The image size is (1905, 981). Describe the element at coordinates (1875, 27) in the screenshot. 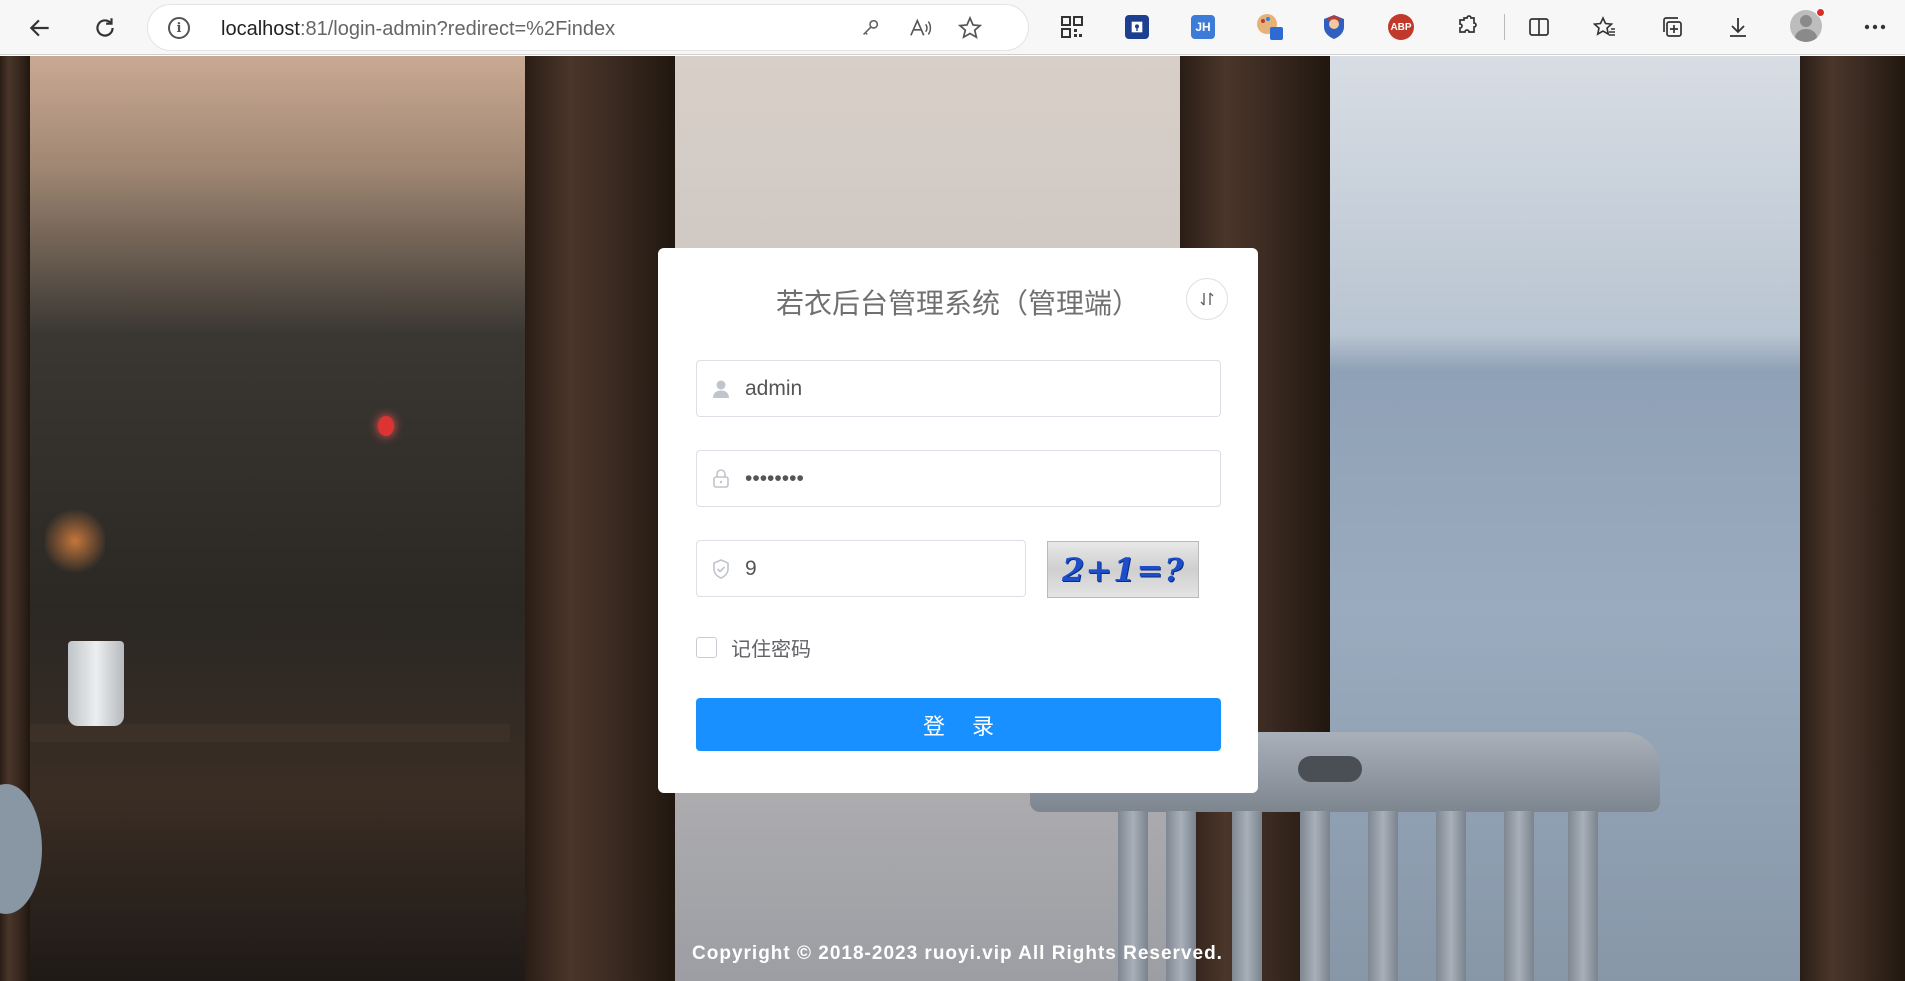

I see `more-menu-icon` at that location.